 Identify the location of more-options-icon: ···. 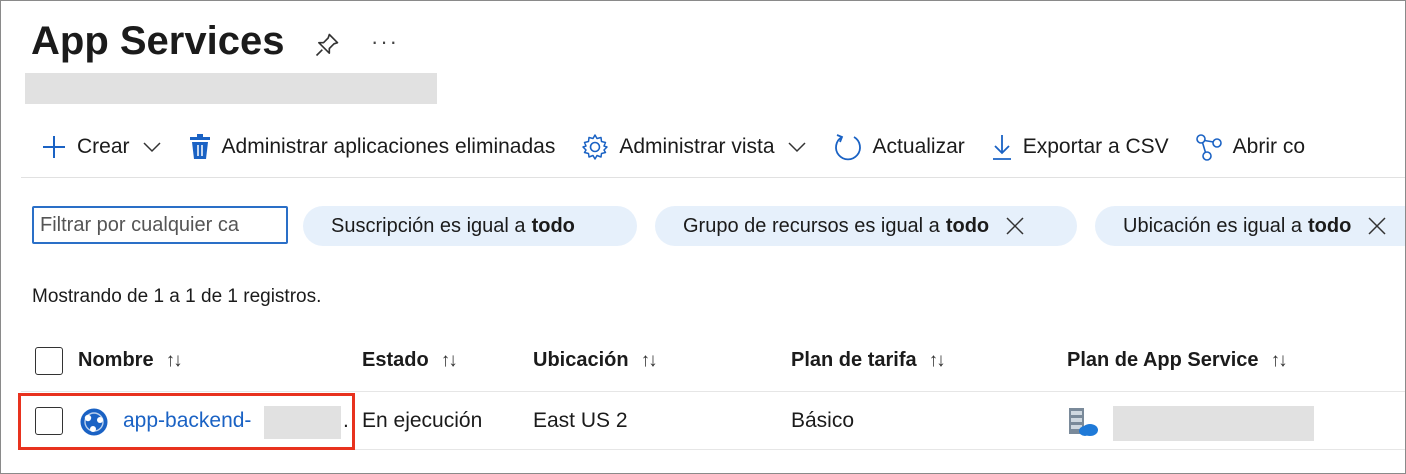
(385, 42).